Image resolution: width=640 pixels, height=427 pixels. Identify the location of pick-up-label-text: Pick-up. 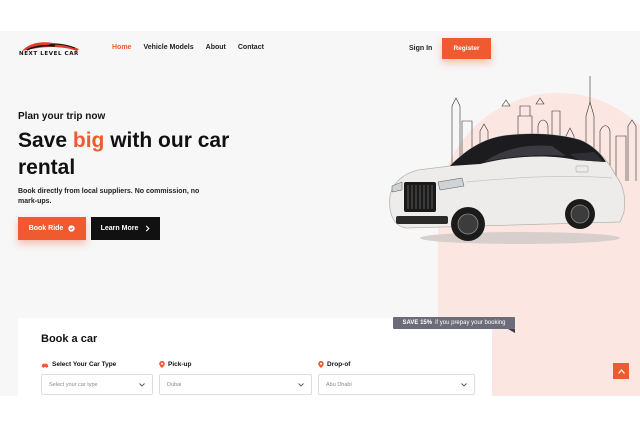
(180, 364).